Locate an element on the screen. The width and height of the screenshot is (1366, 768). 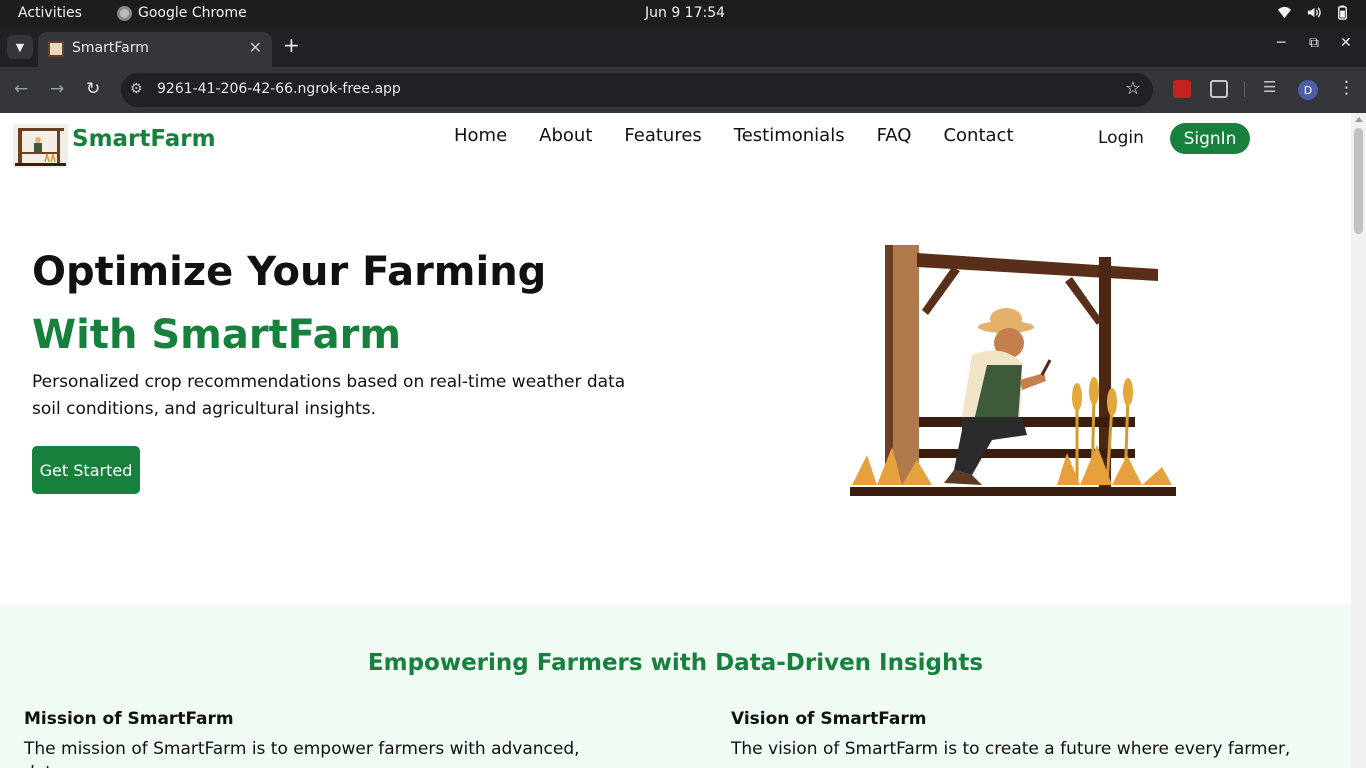
nav-features: Features is located at coordinates (662, 135).